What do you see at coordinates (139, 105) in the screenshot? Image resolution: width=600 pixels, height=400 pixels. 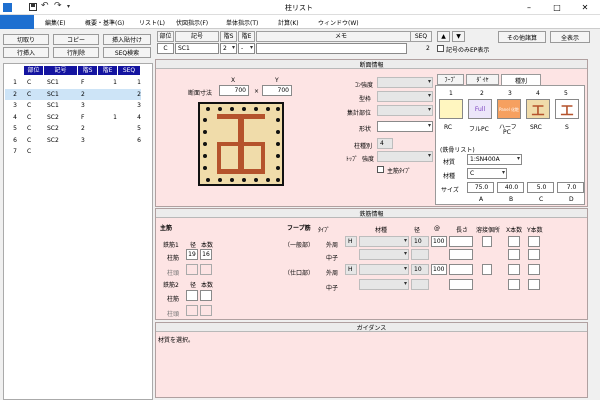 I see `table-cell: 3` at bounding box center [139, 105].